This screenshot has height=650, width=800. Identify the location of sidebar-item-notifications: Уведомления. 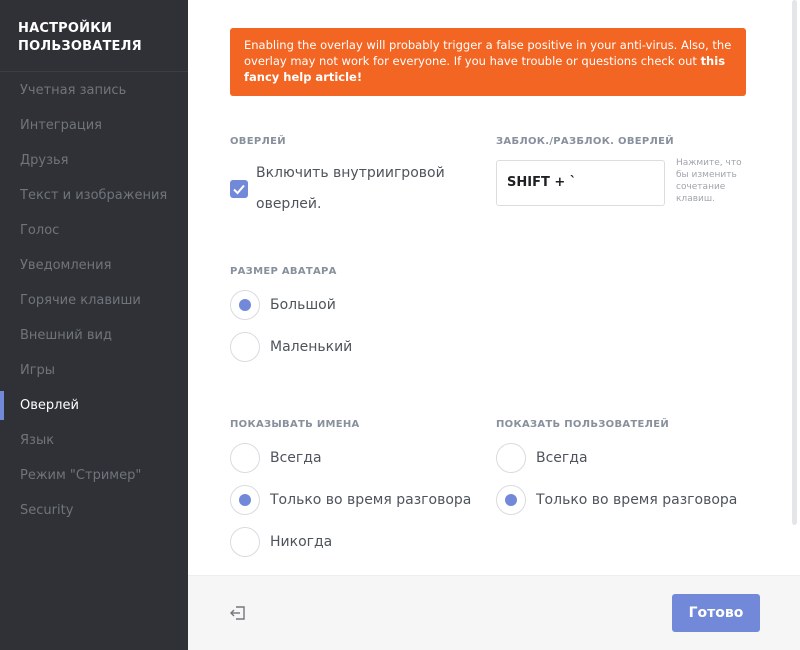
(94, 265).